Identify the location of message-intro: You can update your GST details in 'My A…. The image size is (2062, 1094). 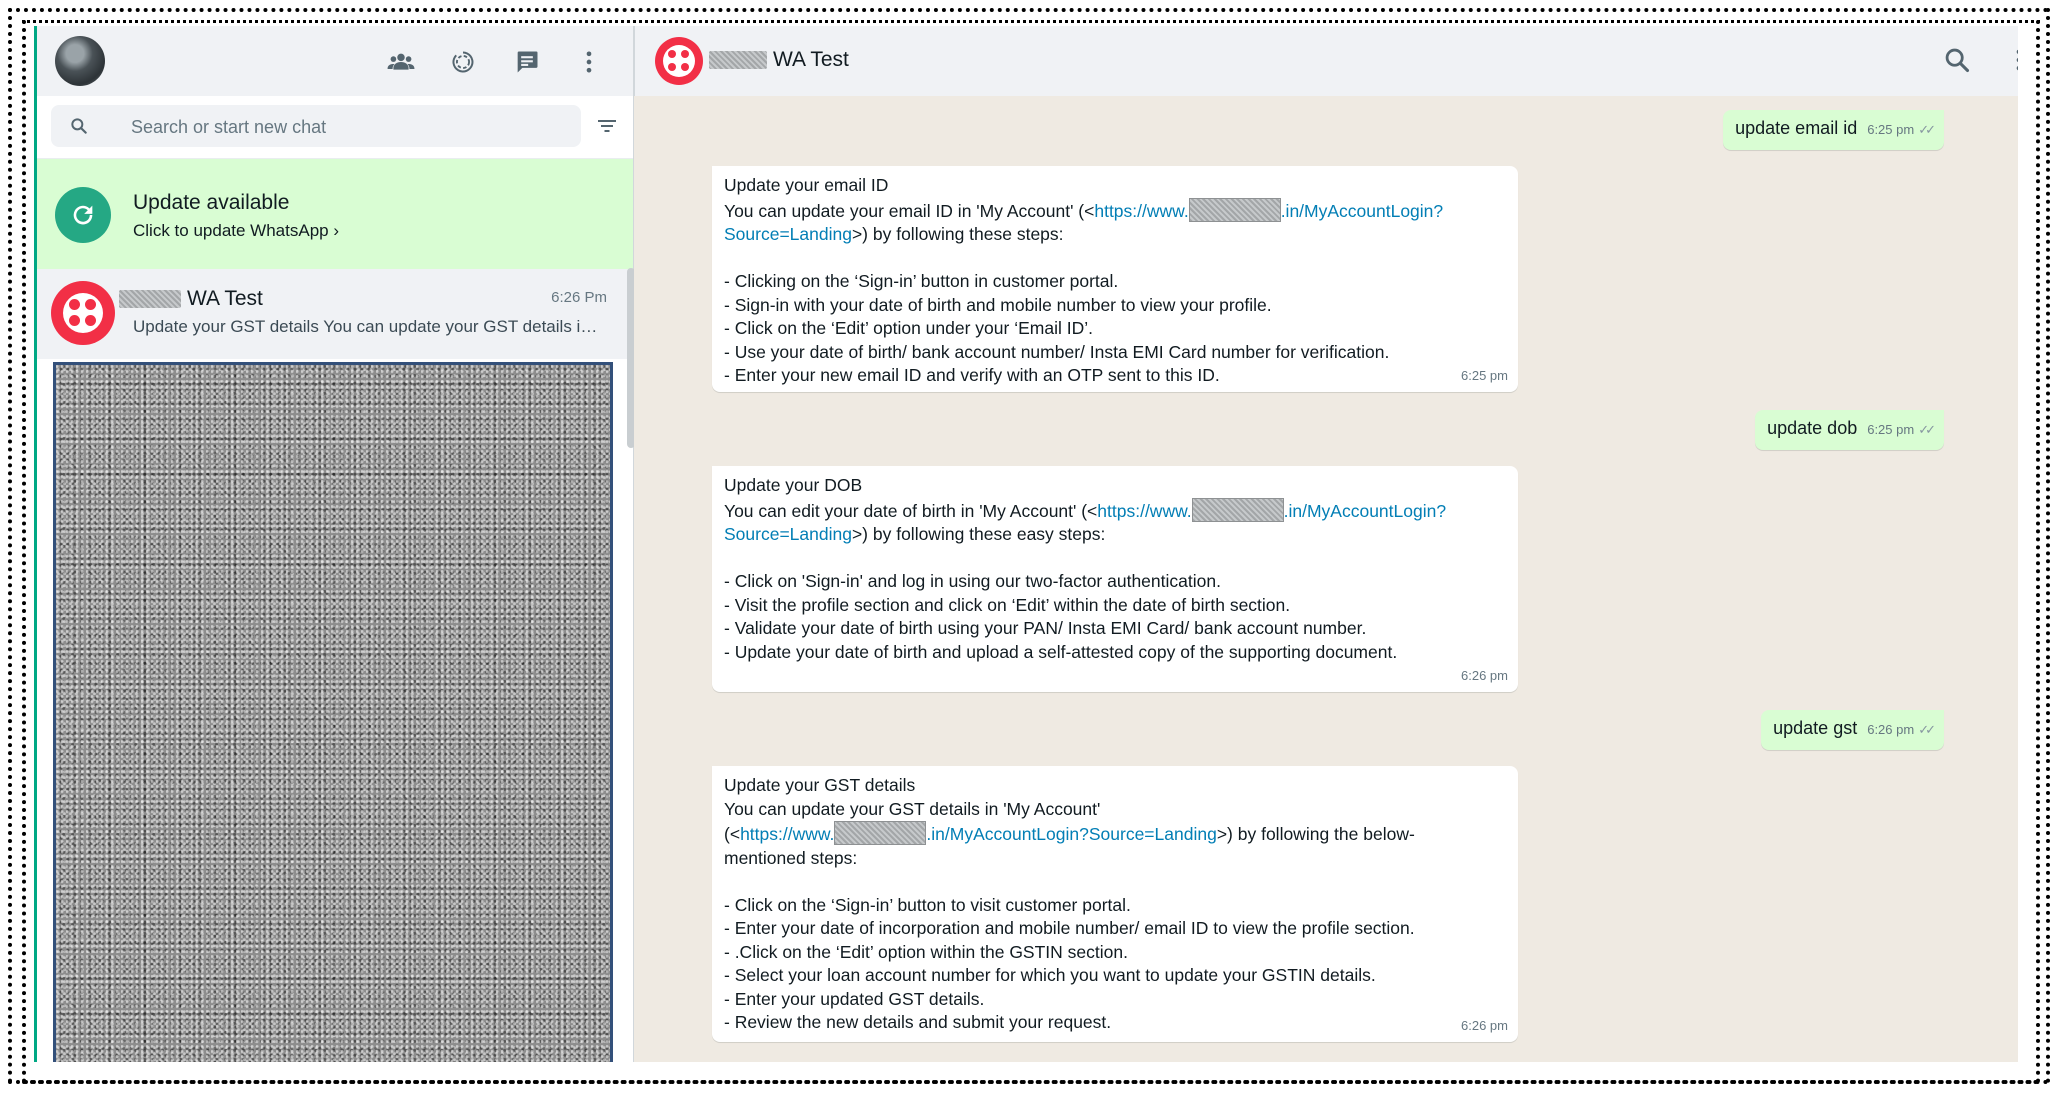
(912, 808).